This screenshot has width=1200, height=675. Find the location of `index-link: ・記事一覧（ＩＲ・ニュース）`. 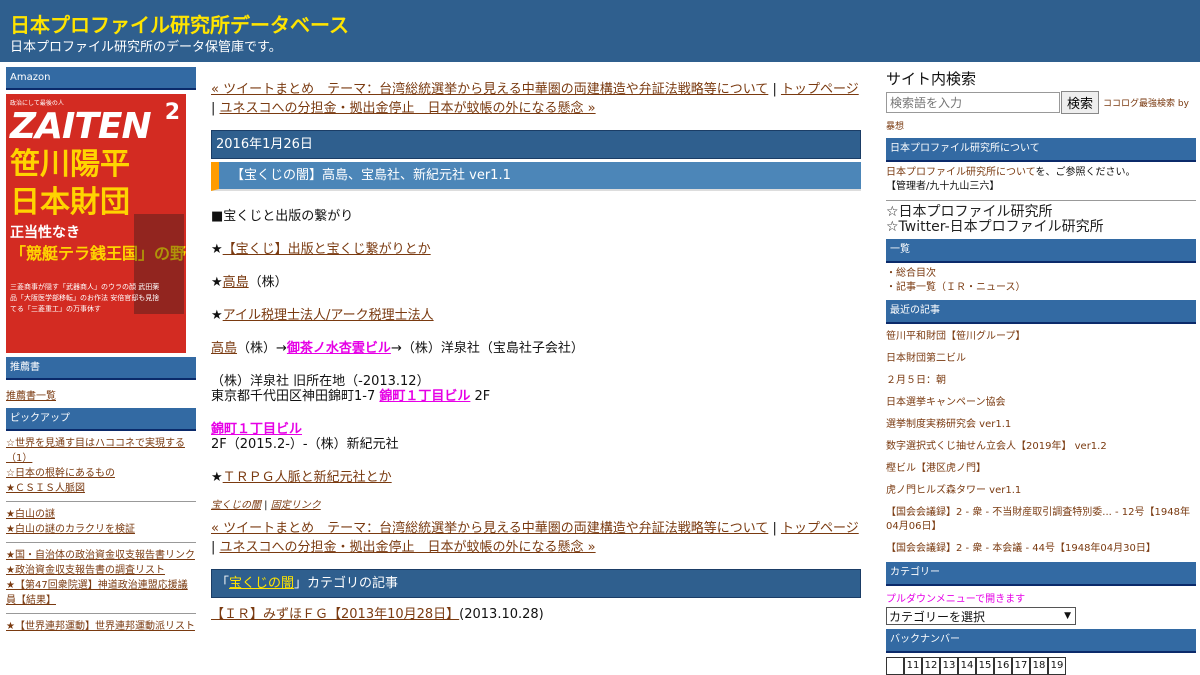

index-link: ・記事一覧（ＩＲ・ニュース） is located at coordinates (1041, 288).